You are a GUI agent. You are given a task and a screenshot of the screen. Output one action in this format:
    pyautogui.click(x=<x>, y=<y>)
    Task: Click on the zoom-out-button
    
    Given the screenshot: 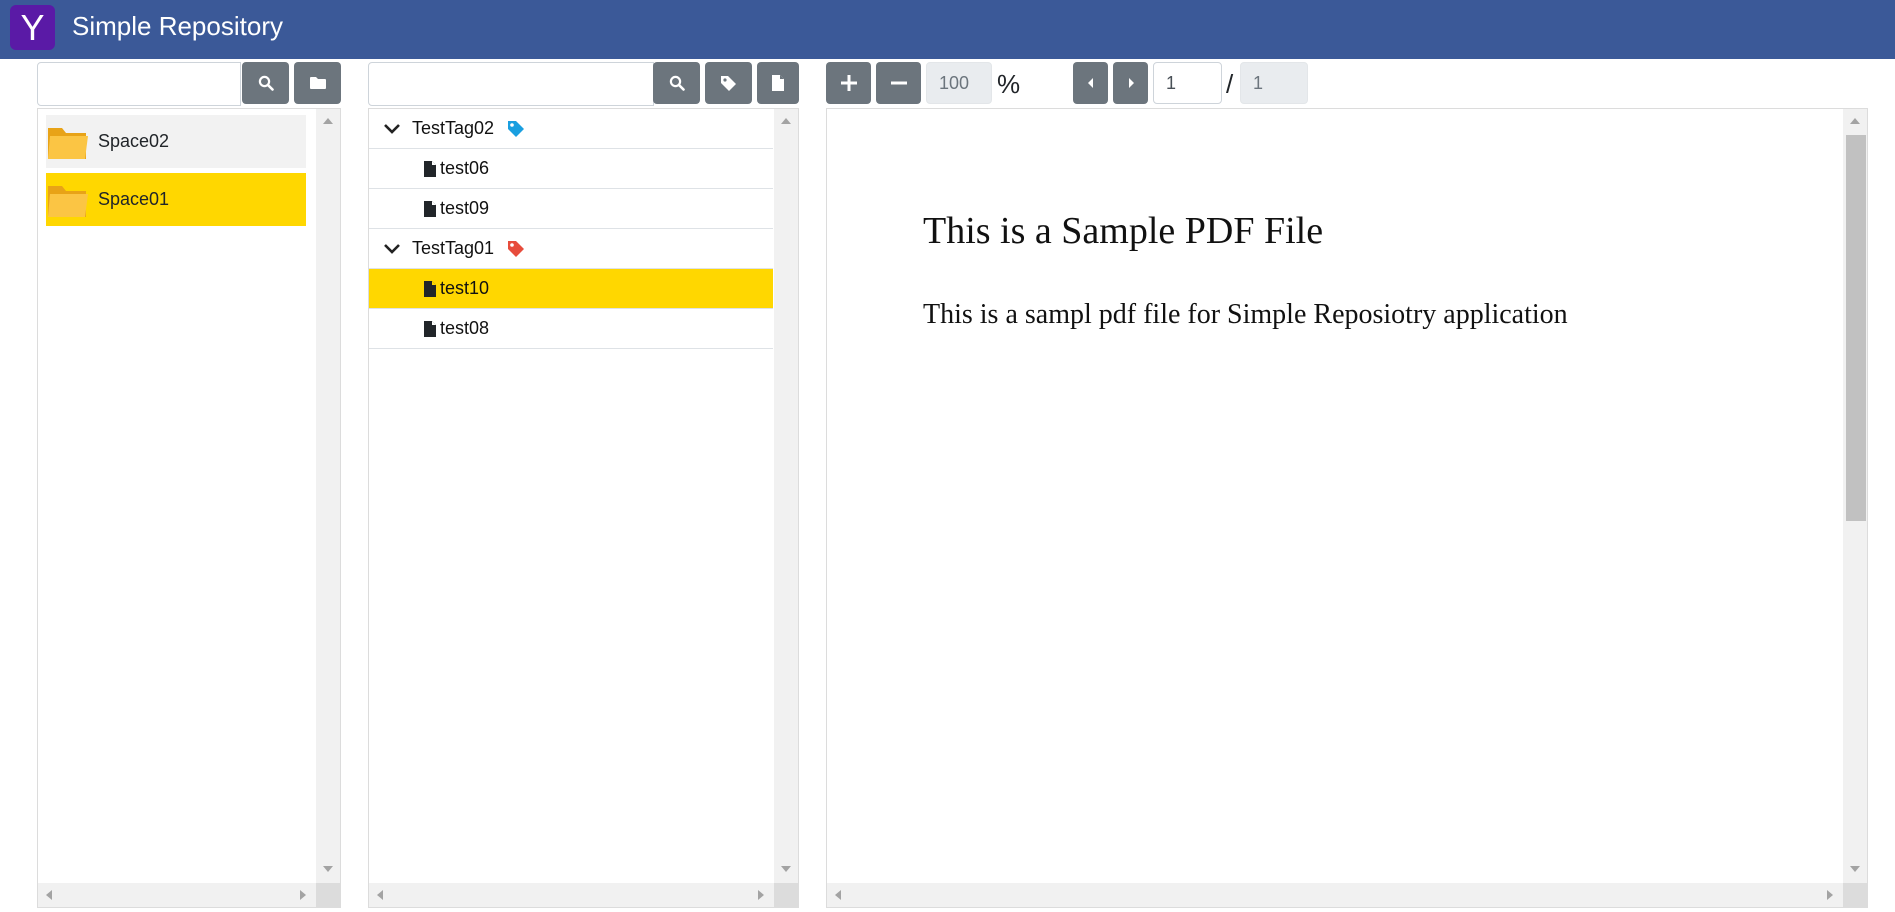 What is the action you would take?
    pyautogui.click(x=898, y=83)
    